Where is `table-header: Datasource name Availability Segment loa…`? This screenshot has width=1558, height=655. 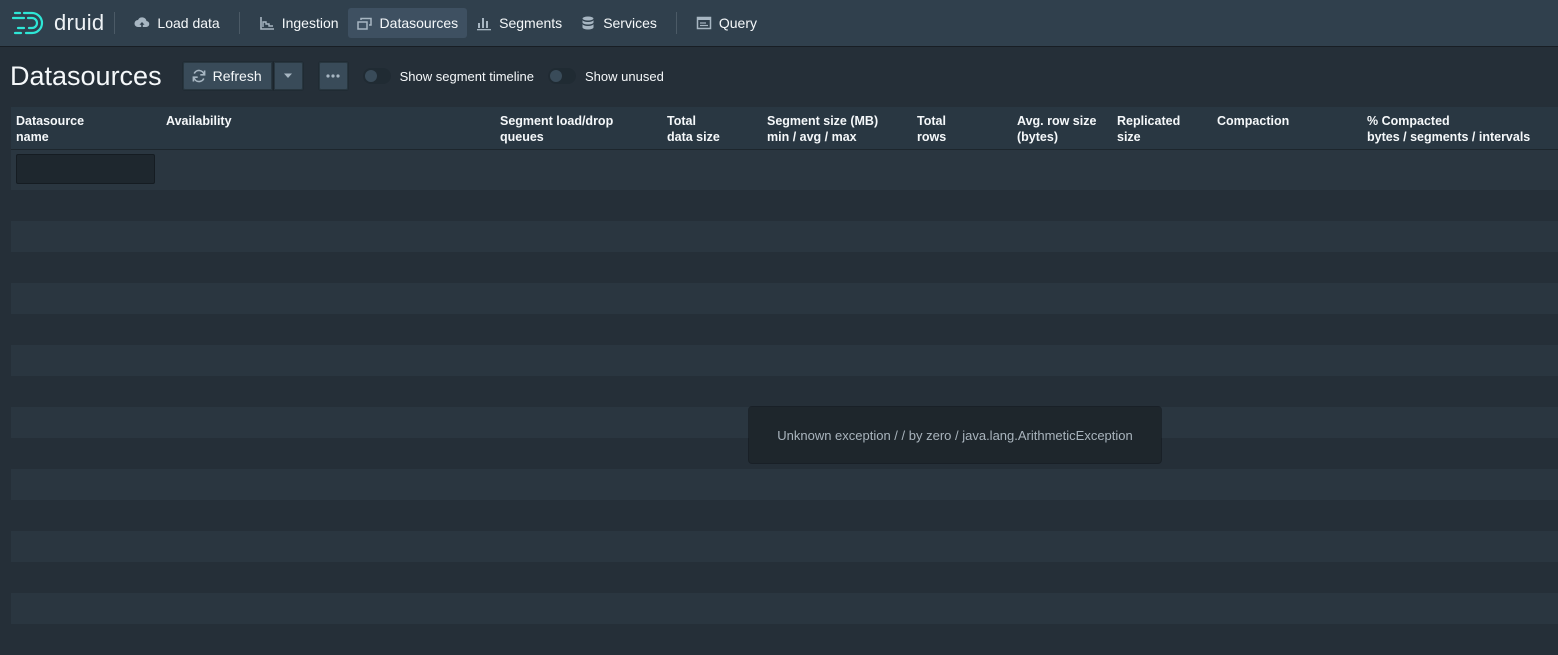
table-header: Datasource name Availability Segment loa… is located at coordinates (784, 128).